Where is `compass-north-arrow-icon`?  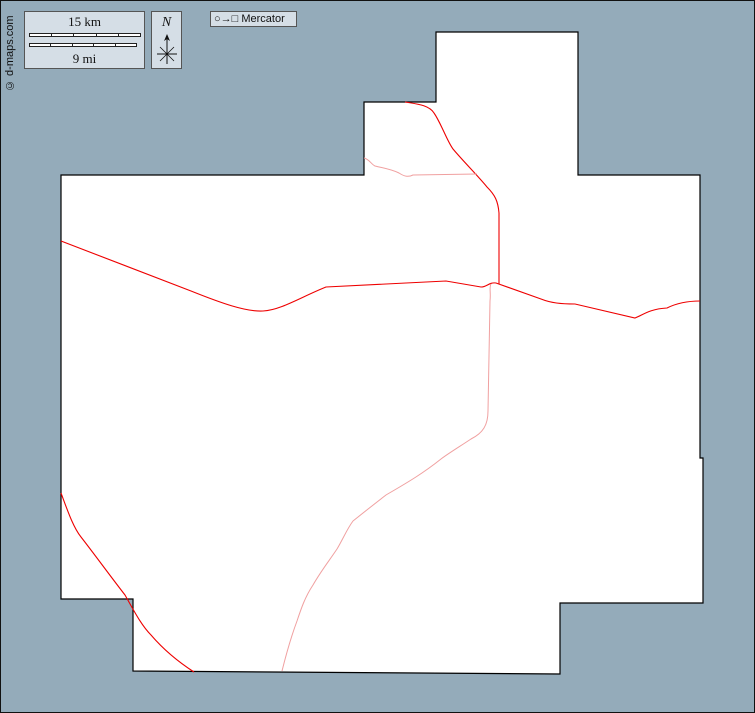 compass-north-arrow-icon is located at coordinates (167, 49).